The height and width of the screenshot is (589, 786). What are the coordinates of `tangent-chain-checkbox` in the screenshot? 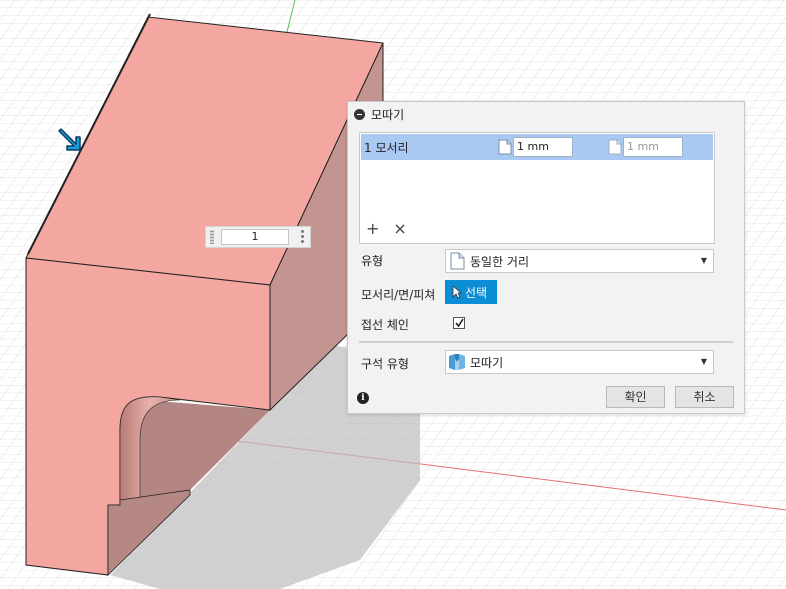 It's located at (459, 323).